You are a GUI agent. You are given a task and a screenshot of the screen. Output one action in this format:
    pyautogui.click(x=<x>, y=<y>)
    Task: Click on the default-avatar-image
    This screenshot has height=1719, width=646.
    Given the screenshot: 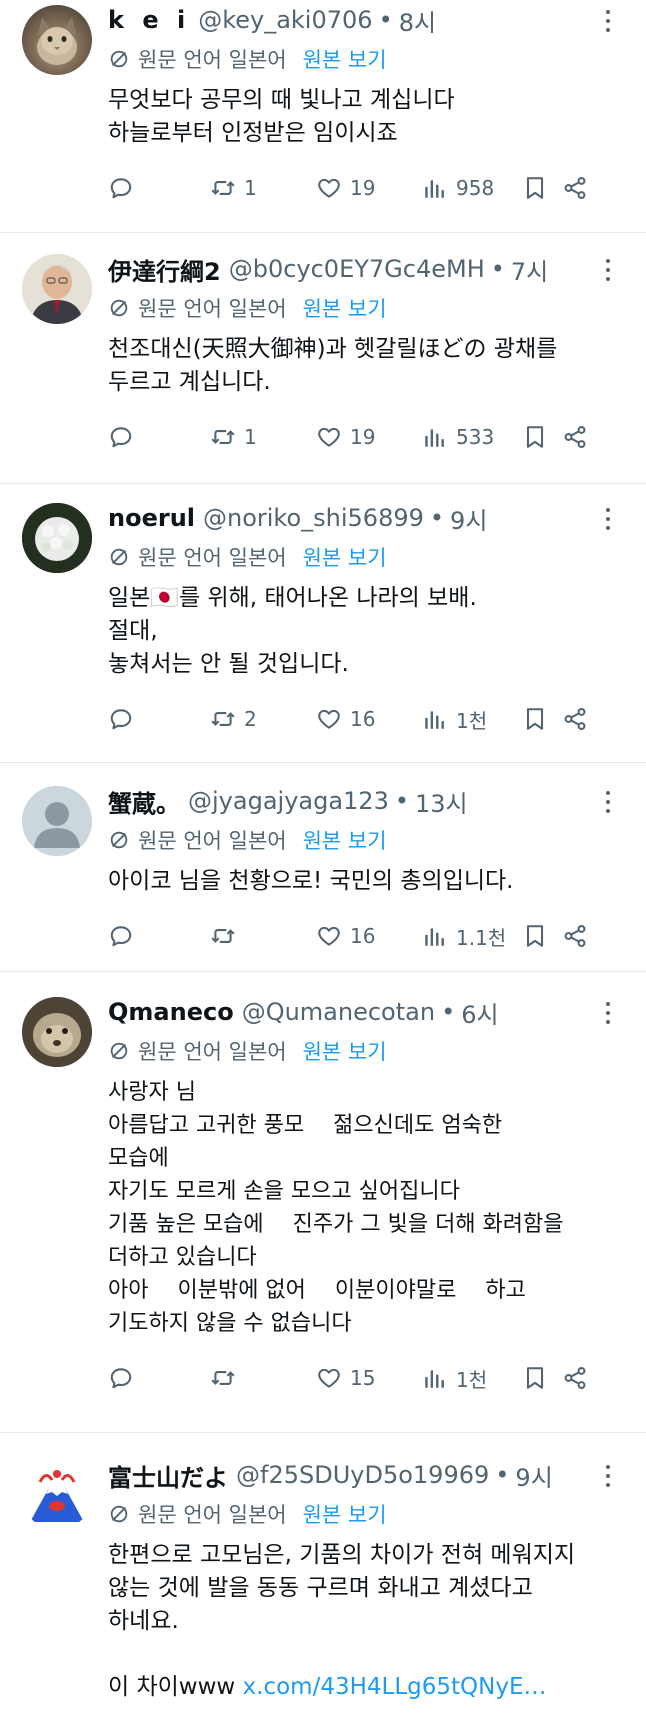 What is the action you would take?
    pyautogui.click(x=57, y=821)
    